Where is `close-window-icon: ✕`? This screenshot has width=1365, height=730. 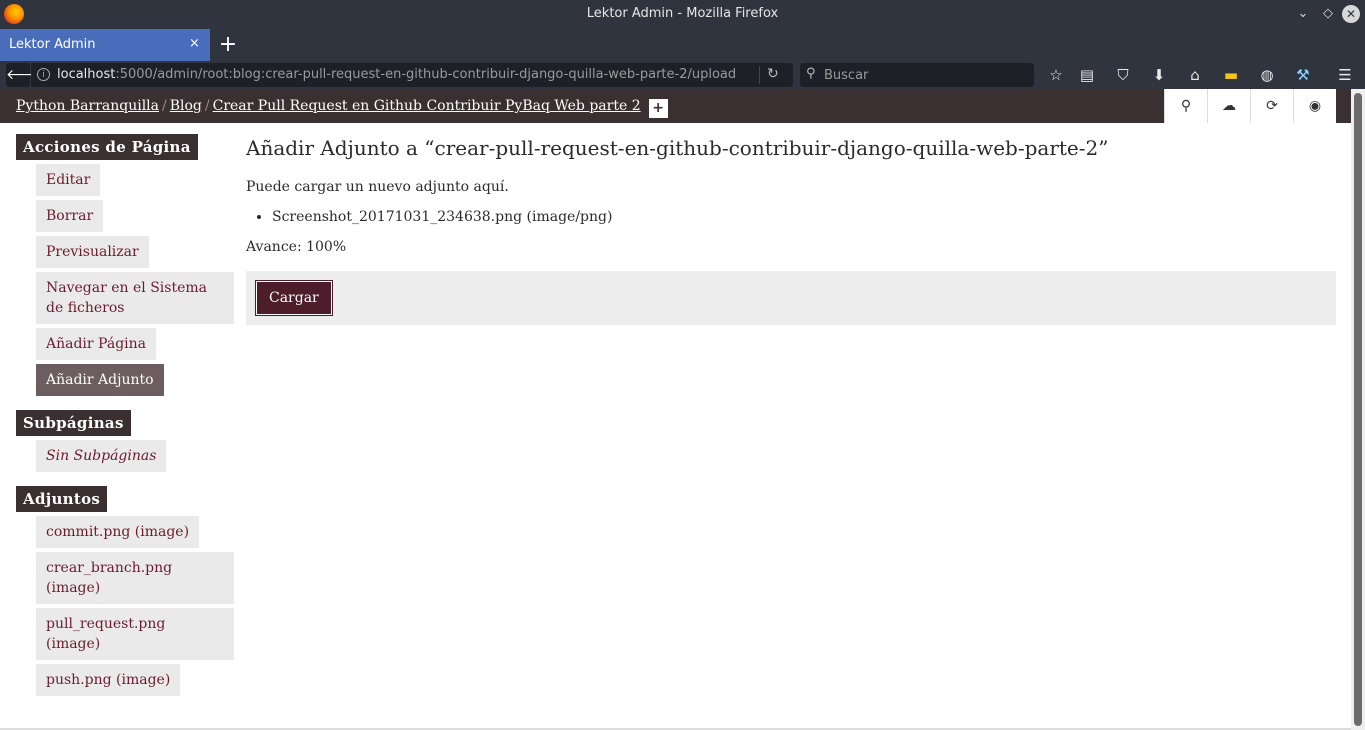
close-window-icon: ✕ is located at coordinates (1351, 14).